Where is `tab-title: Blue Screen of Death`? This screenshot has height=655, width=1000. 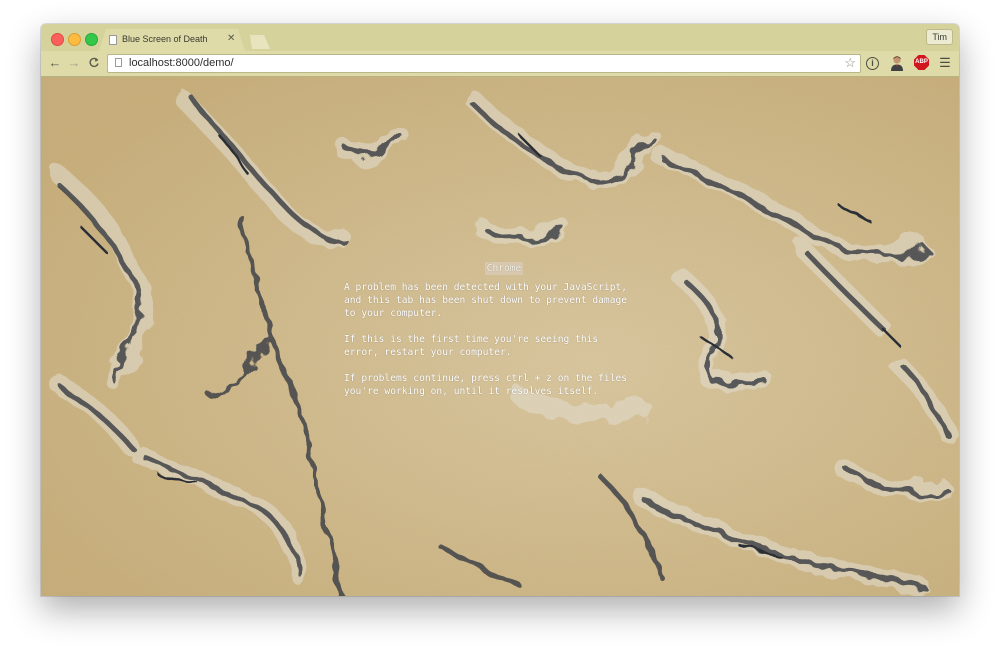 tab-title: Blue Screen of Death is located at coordinates (165, 39).